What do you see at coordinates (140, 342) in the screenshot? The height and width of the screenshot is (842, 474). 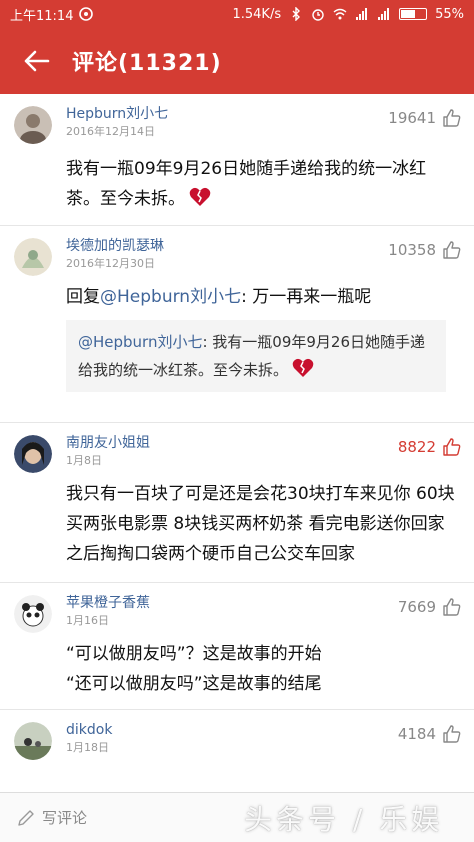 I see `quote-mention: @Hepburn刘小七` at bounding box center [140, 342].